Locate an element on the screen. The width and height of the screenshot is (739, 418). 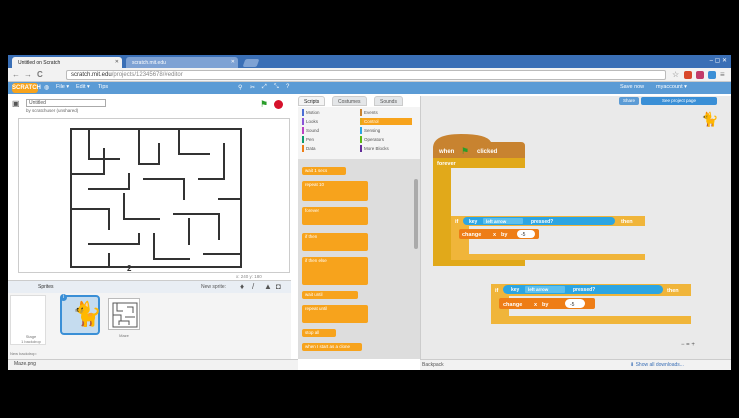
help-icon: ? is located at coordinates (287, 87).